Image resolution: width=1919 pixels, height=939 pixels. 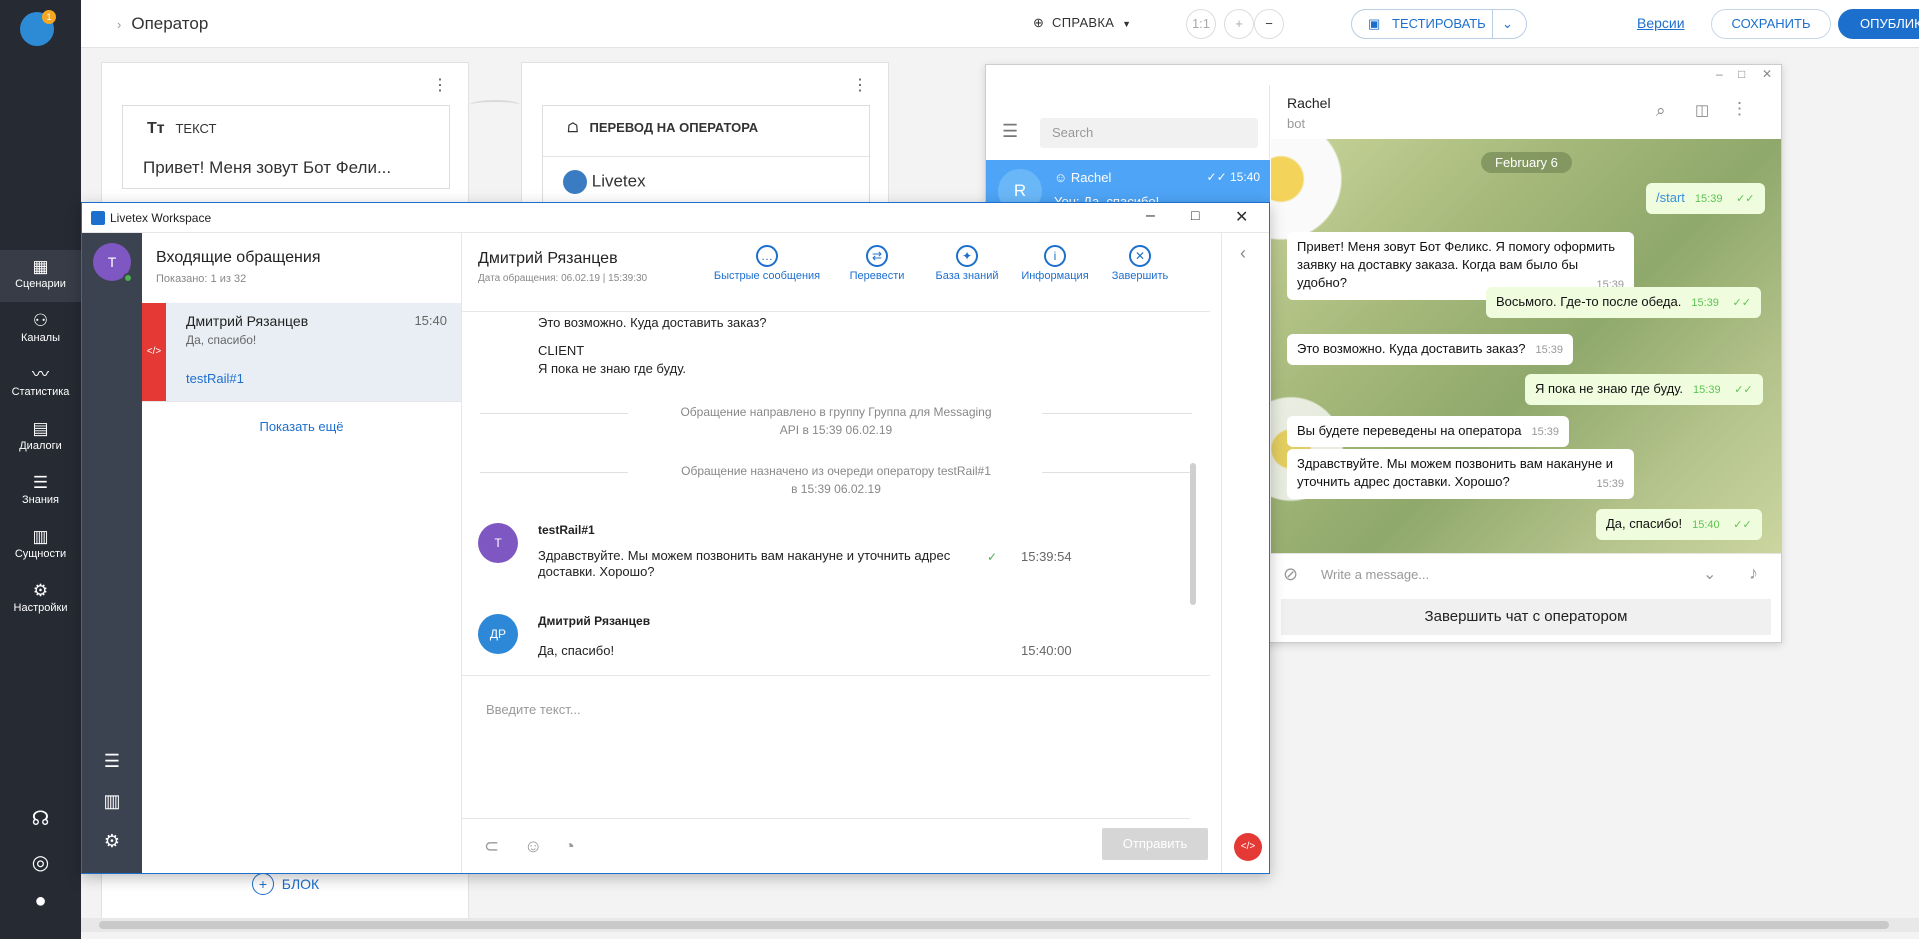 What do you see at coordinates (1753, 573) in the screenshot?
I see `microphone-icon: ♪` at bounding box center [1753, 573].